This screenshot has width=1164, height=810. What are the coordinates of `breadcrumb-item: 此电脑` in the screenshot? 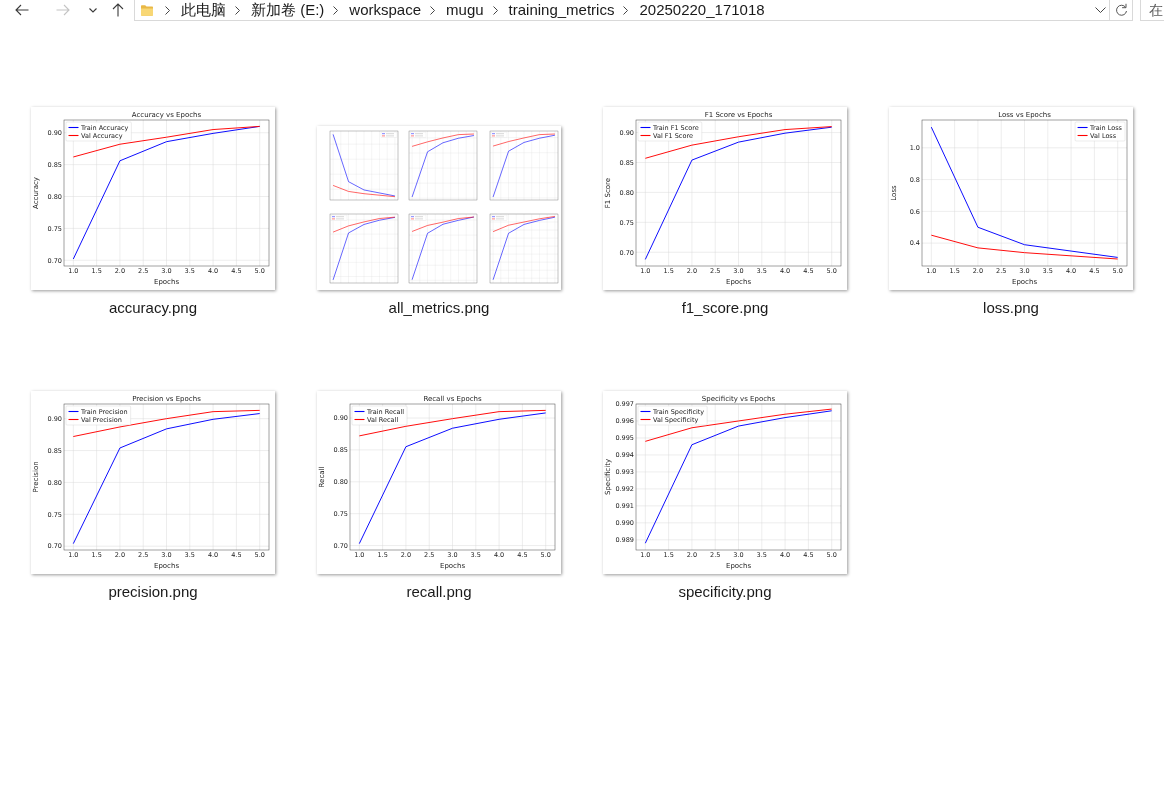 It's located at (203, 10).